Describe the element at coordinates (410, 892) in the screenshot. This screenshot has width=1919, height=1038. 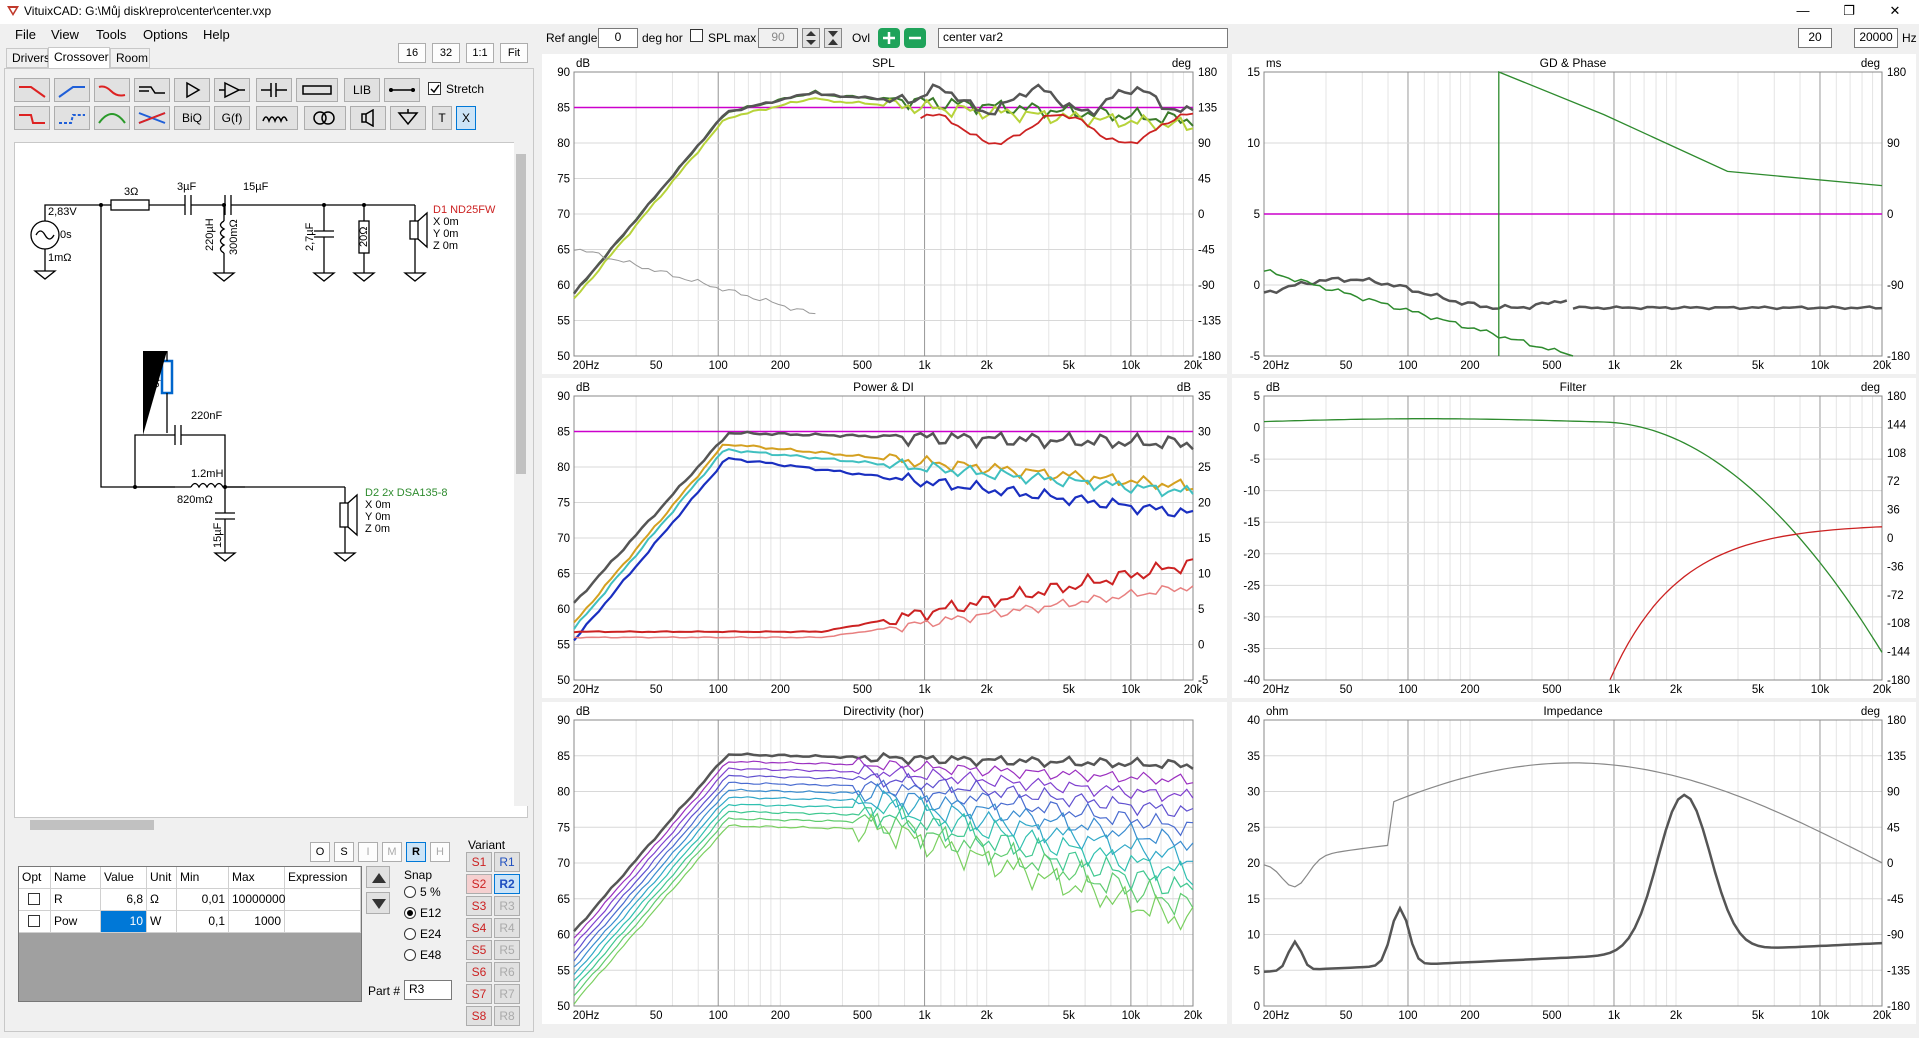
I see `snap-5-radio` at that location.